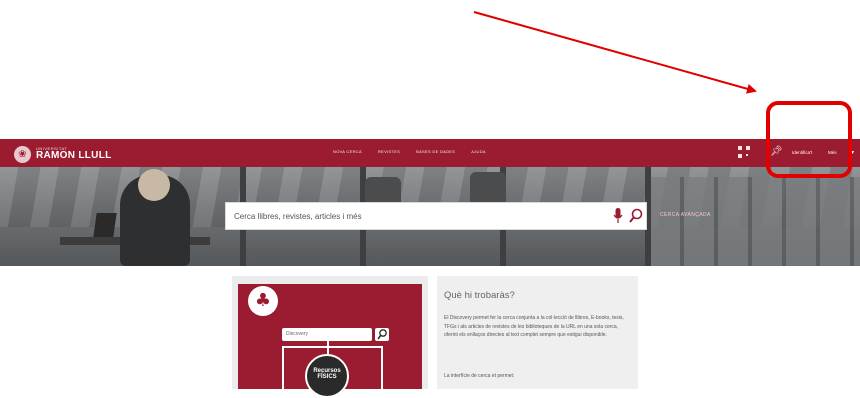 The height and width of the screenshot is (398, 860). Describe the element at coordinates (154, 185) in the screenshot. I see `hero-person-head` at that location.